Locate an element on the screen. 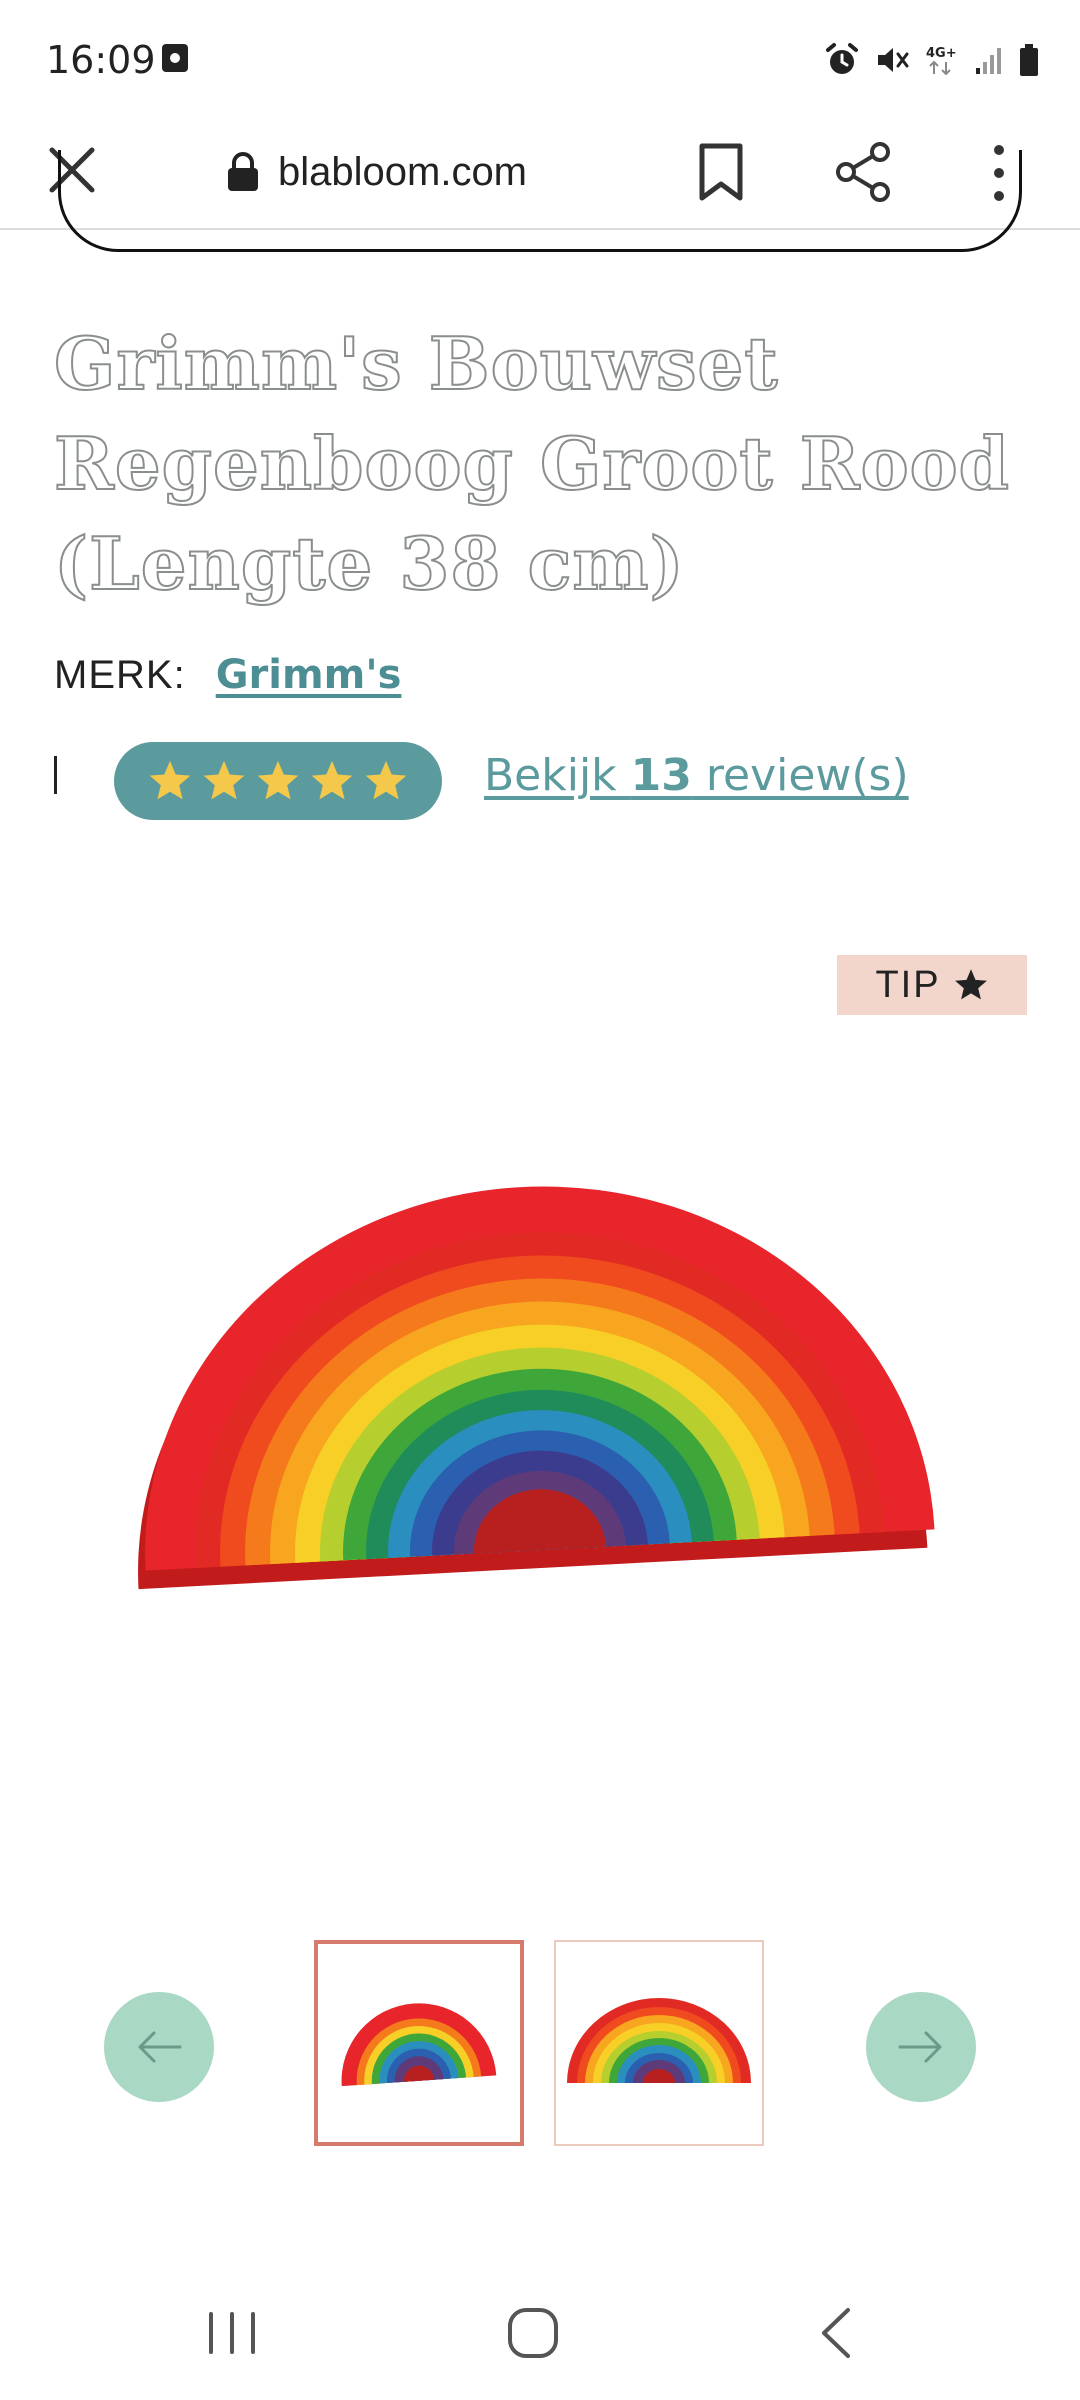 This screenshot has height=2400, width=1080. rating-stars is located at coordinates (278, 781).